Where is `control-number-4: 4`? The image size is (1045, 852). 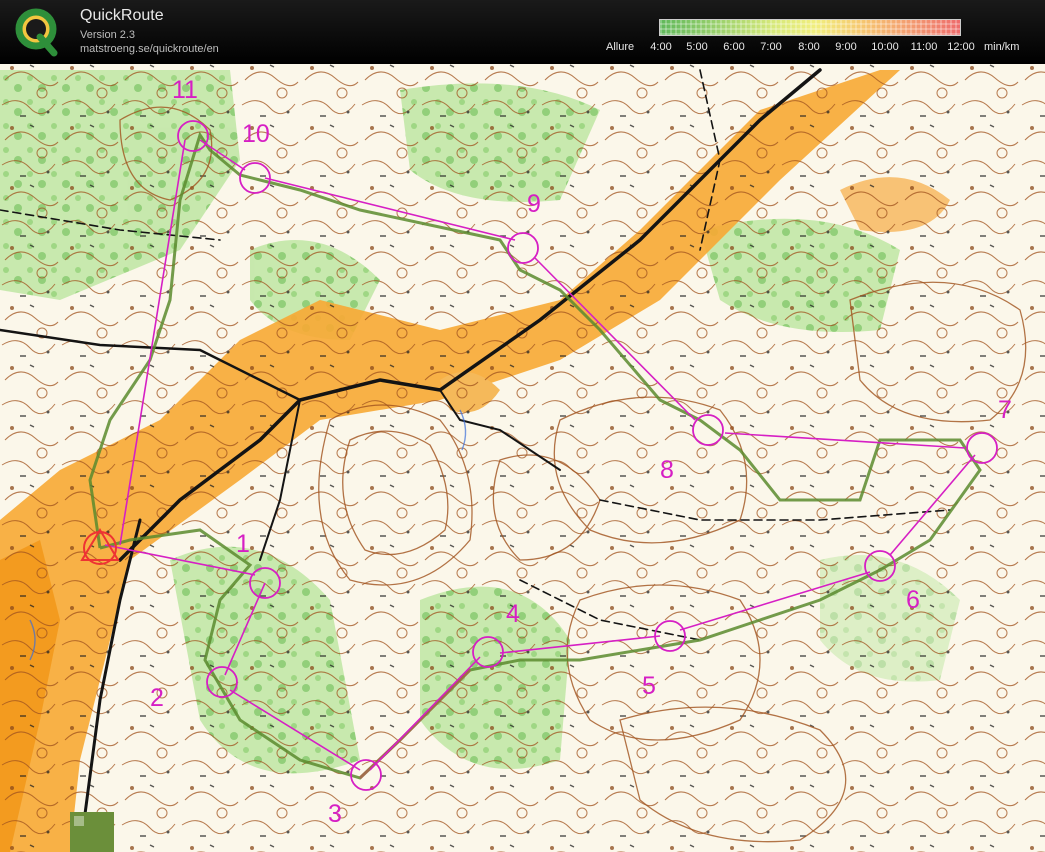 control-number-4: 4 is located at coordinates (513, 614).